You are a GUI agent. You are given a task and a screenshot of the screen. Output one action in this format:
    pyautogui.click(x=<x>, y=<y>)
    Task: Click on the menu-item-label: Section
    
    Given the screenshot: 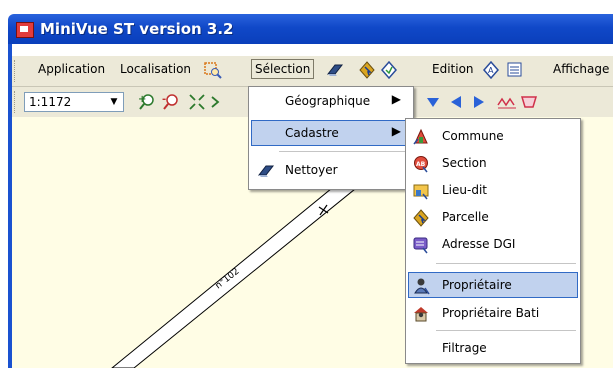 What is the action you would take?
    pyautogui.click(x=464, y=163)
    